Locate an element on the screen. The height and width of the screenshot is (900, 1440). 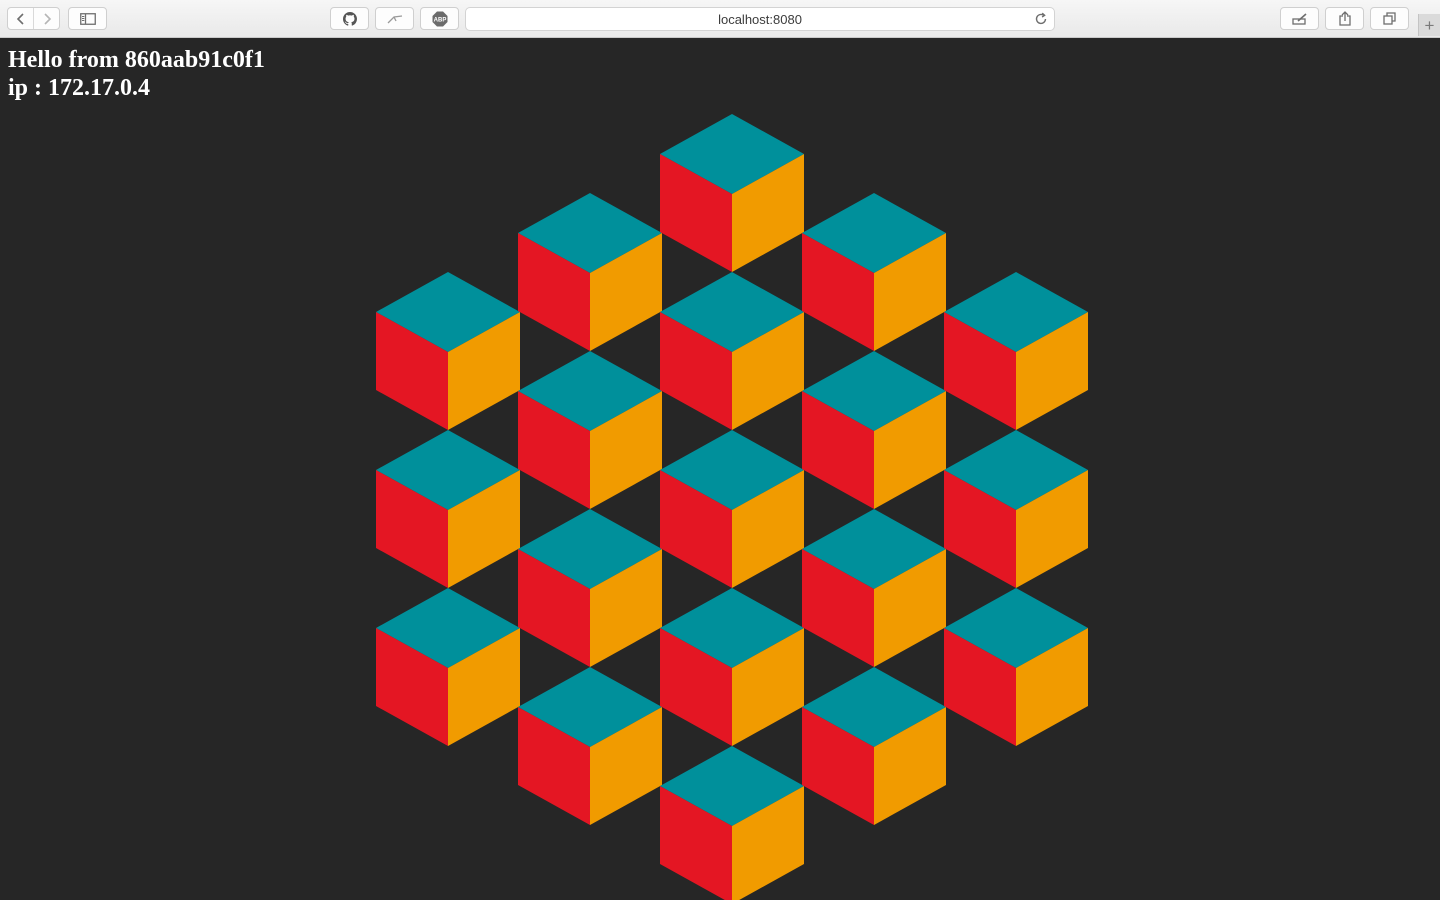
github-icon is located at coordinates (349, 18).